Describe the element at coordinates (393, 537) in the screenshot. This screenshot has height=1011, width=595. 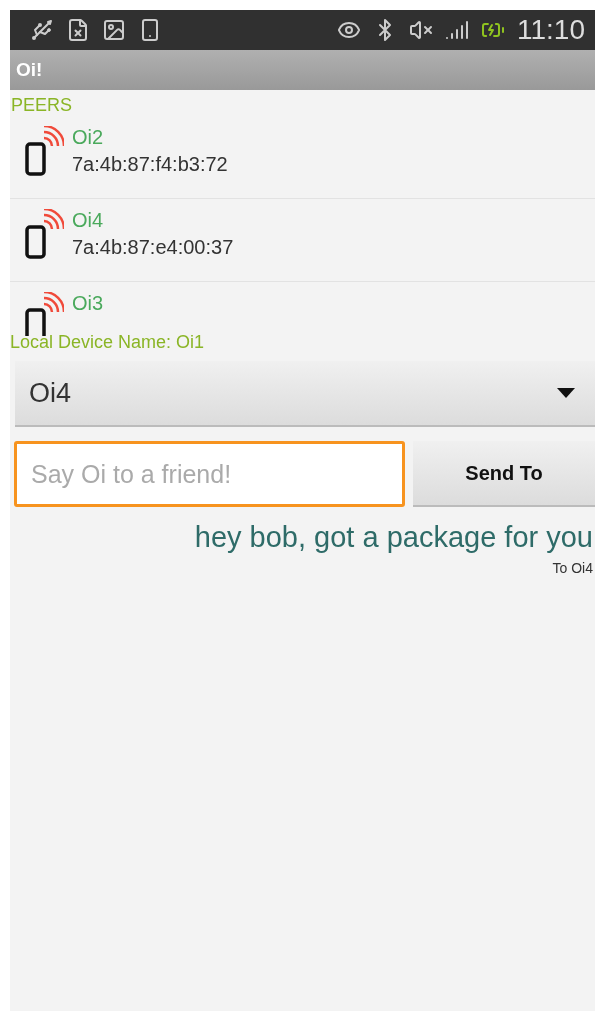
I see `message-text: hey bob, got a package for you` at that location.